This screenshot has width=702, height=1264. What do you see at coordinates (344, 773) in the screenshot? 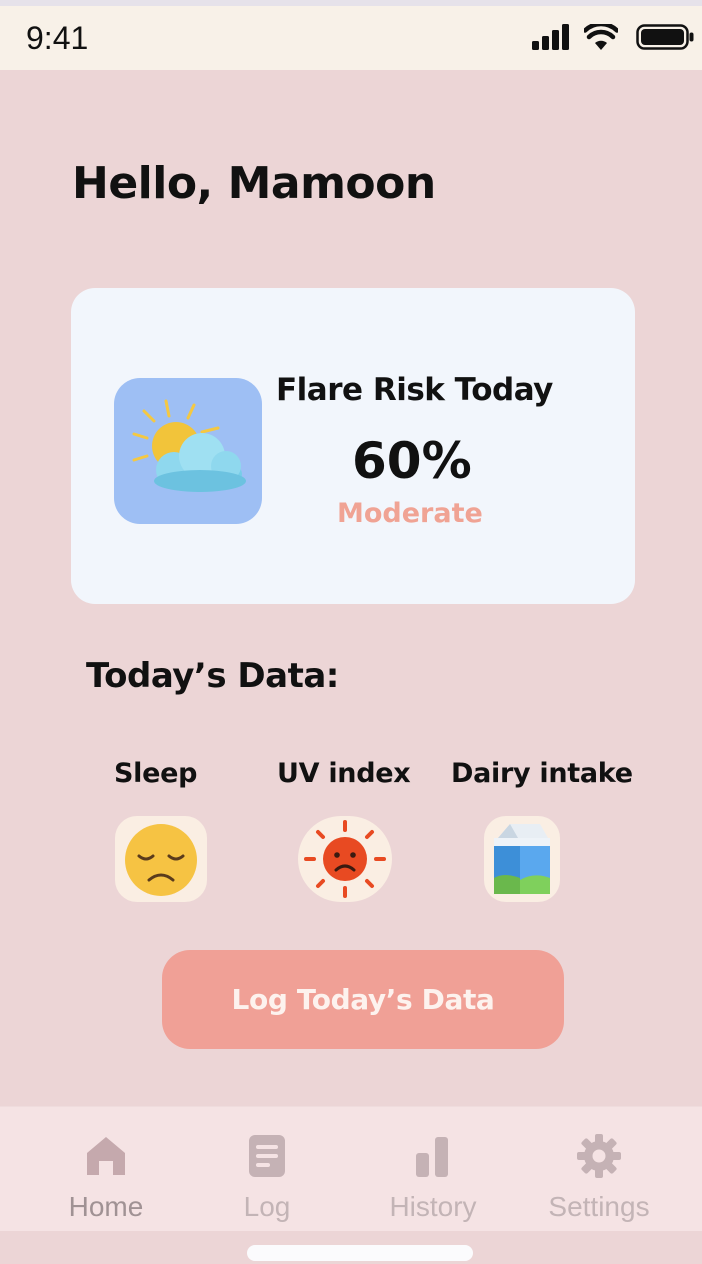
I see `uv-index-label: UV index` at bounding box center [344, 773].